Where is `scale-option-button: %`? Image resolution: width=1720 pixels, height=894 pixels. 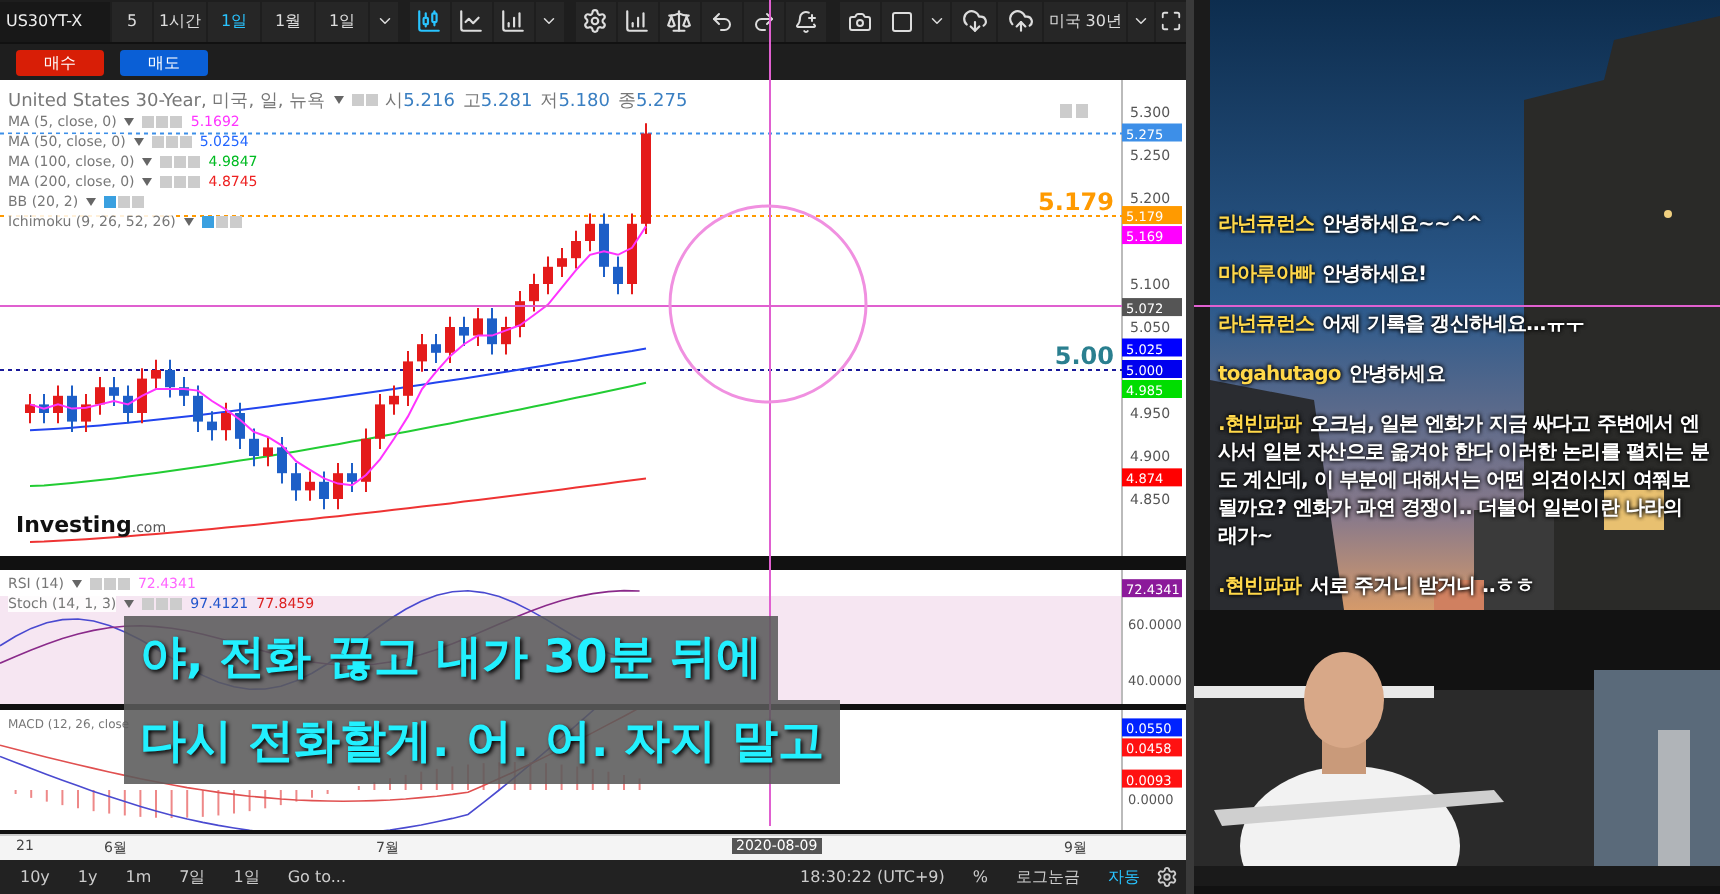
scale-option-button: % is located at coordinates (980, 877).